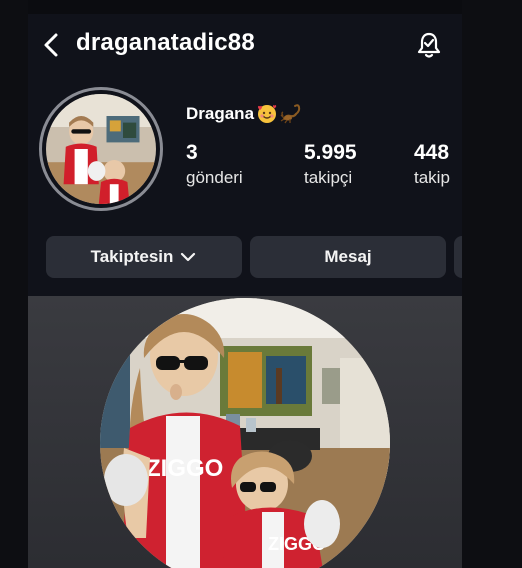 The width and height of the screenshot is (522, 568). Describe the element at coordinates (188, 257) in the screenshot. I see `chevron-down-icon` at that location.